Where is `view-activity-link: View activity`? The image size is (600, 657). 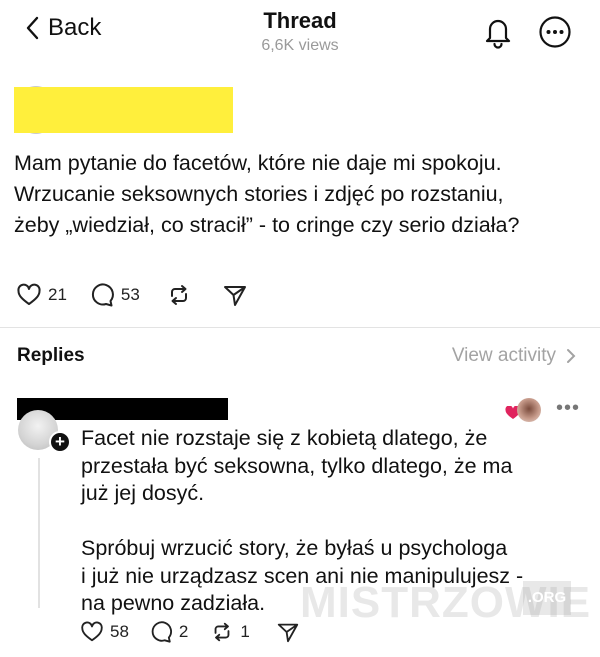 view-activity-link: View activity is located at coordinates (514, 356).